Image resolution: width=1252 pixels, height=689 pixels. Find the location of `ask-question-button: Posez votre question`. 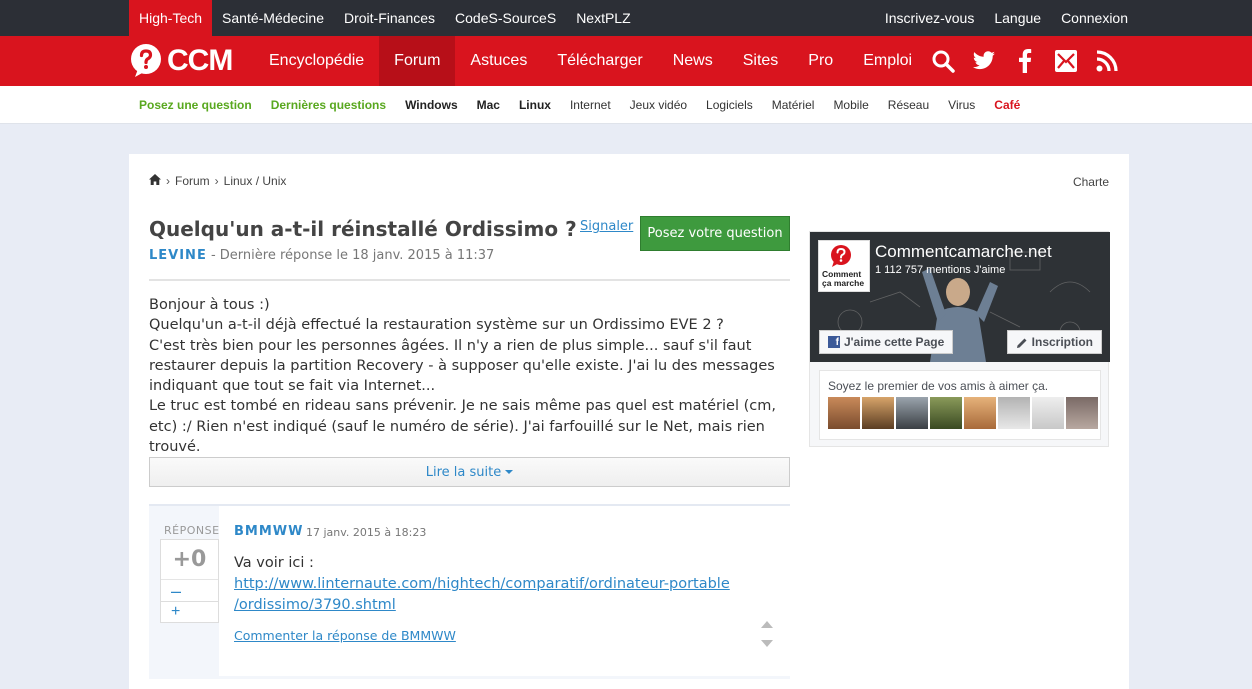

ask-question-button: Posez votre question is located at coordinates (715, 233).